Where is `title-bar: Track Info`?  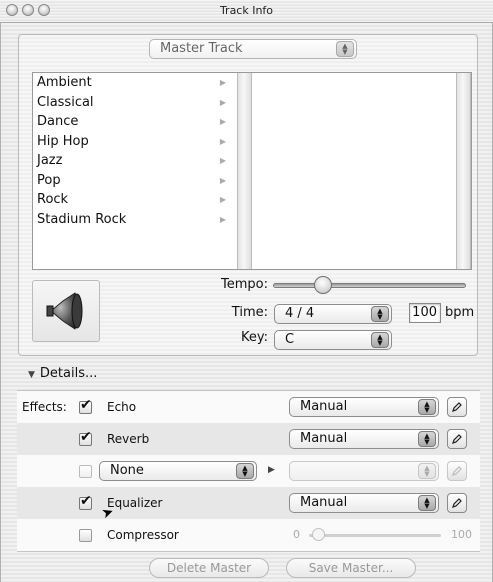 title-bar: Track Info is located at coordinates (246, 11).